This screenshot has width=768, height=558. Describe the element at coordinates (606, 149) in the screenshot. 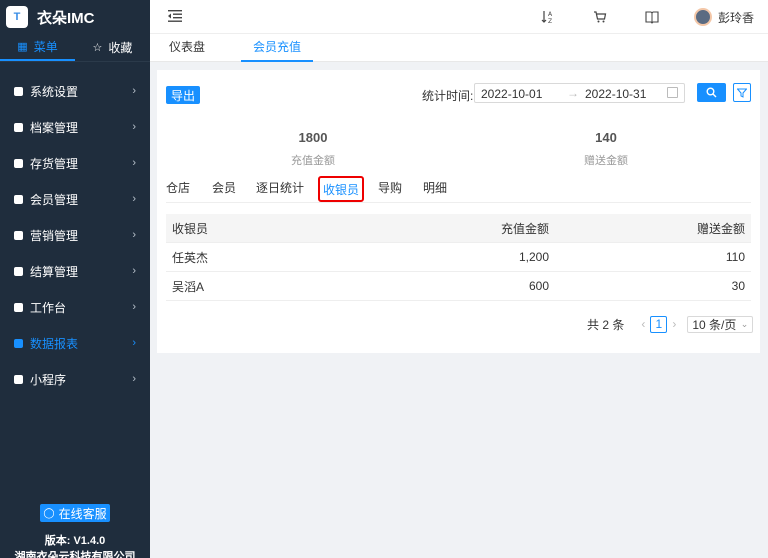

I see `summary-bonus: 140 赠送金额` at that location.